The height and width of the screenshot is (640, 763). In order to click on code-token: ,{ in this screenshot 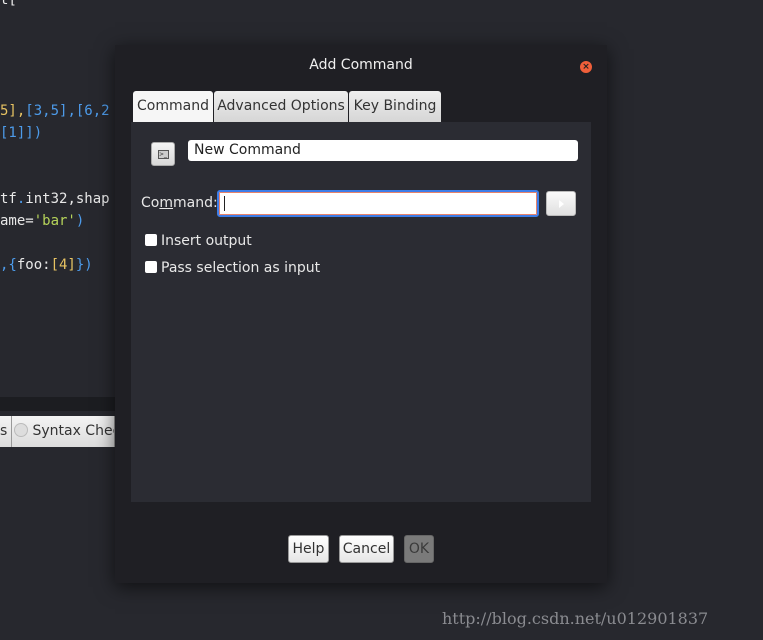, I will do `click(8, 265)`.